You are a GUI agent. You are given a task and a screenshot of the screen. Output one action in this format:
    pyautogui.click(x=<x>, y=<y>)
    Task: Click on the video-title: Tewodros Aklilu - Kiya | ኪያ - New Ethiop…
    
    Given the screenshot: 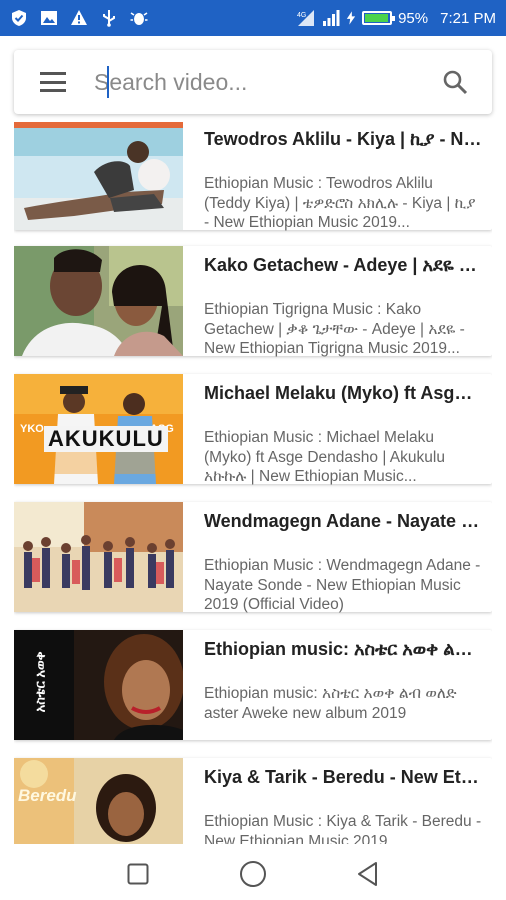 What is the action you would take?
    pyautogui.click(x=343, y=139)
    